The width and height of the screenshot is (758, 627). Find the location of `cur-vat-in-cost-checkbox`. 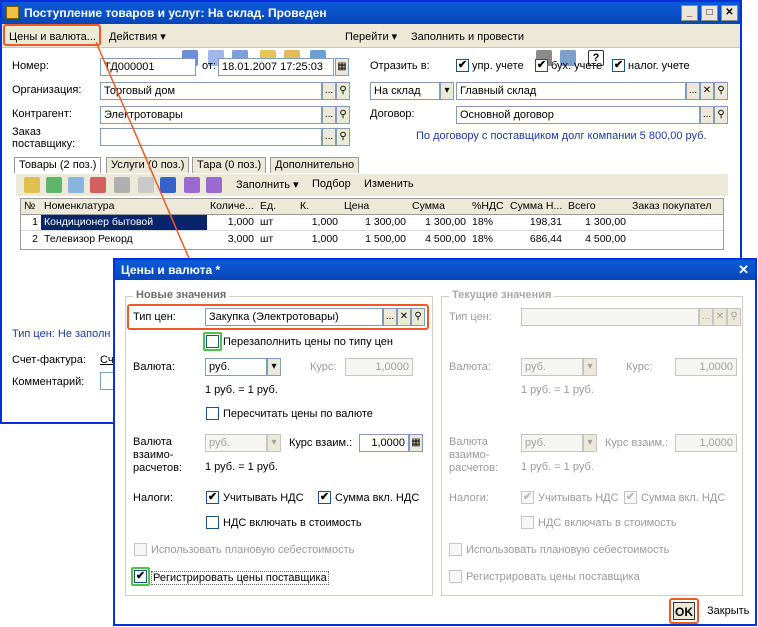

cur-vat-in-cost-checkbox is located at coordinates (527, 522).